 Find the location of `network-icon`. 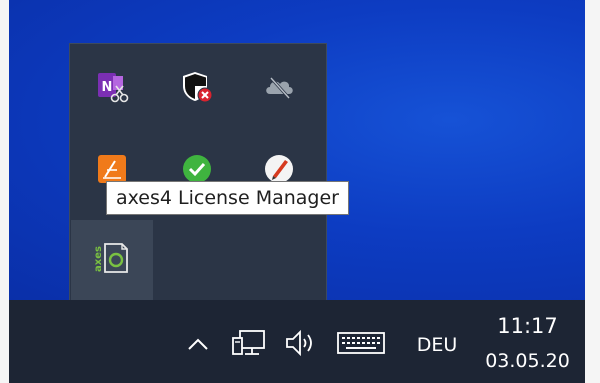

network-icon is located at coordinates (249, 345).